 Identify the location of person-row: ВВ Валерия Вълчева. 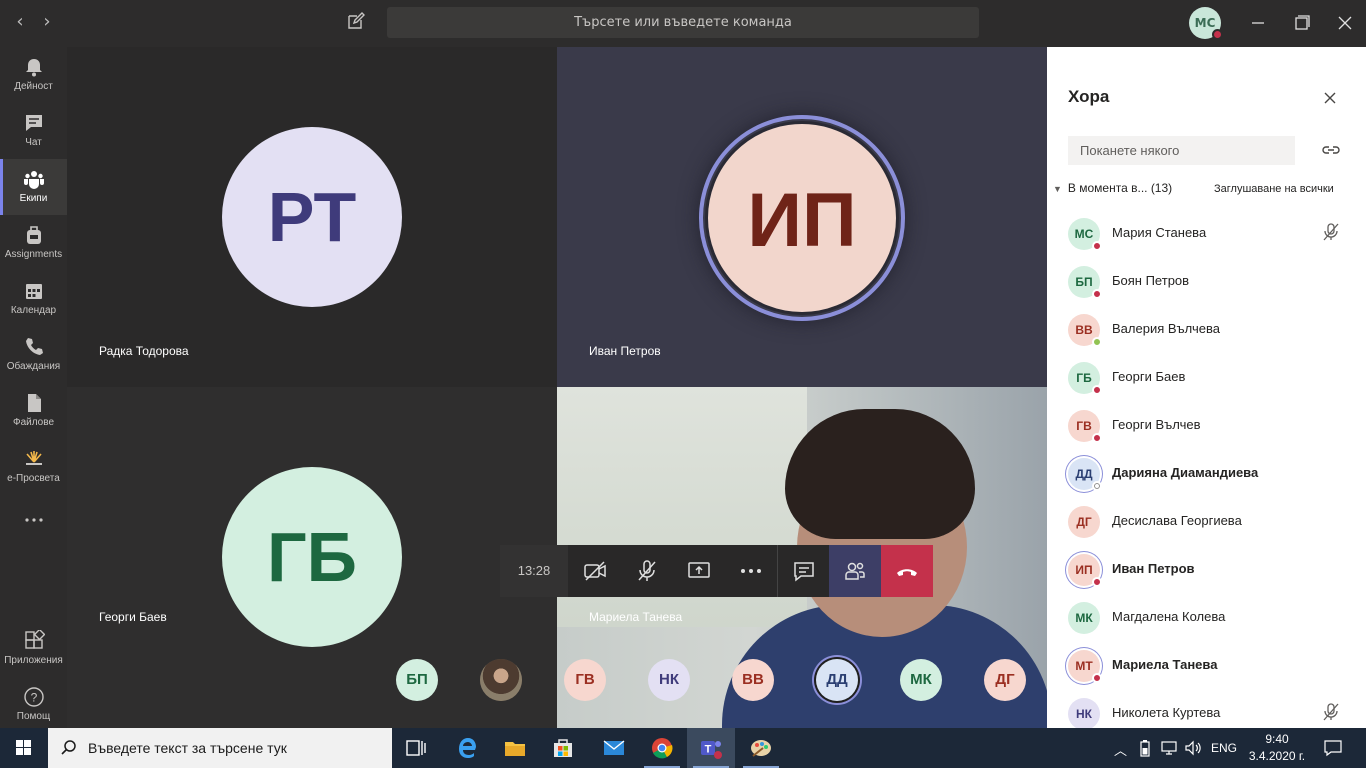
(1206, 329).